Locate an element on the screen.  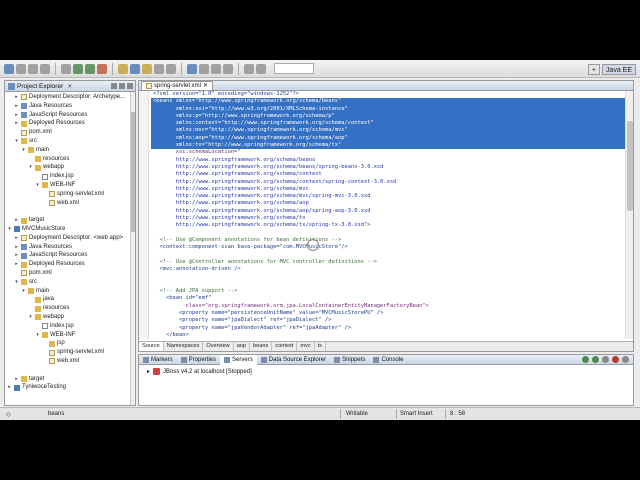
forward-icon is located at coordinates (261, 68).